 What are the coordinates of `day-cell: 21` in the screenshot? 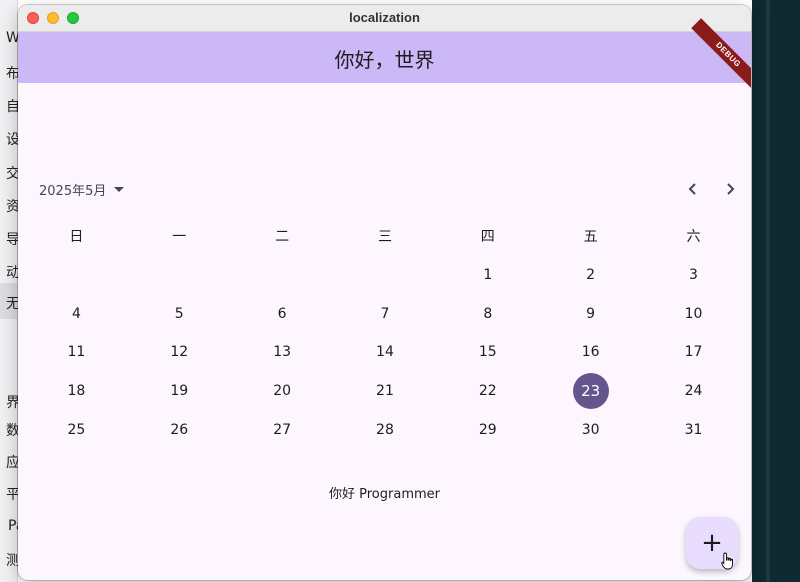 It's located at (385, 391).